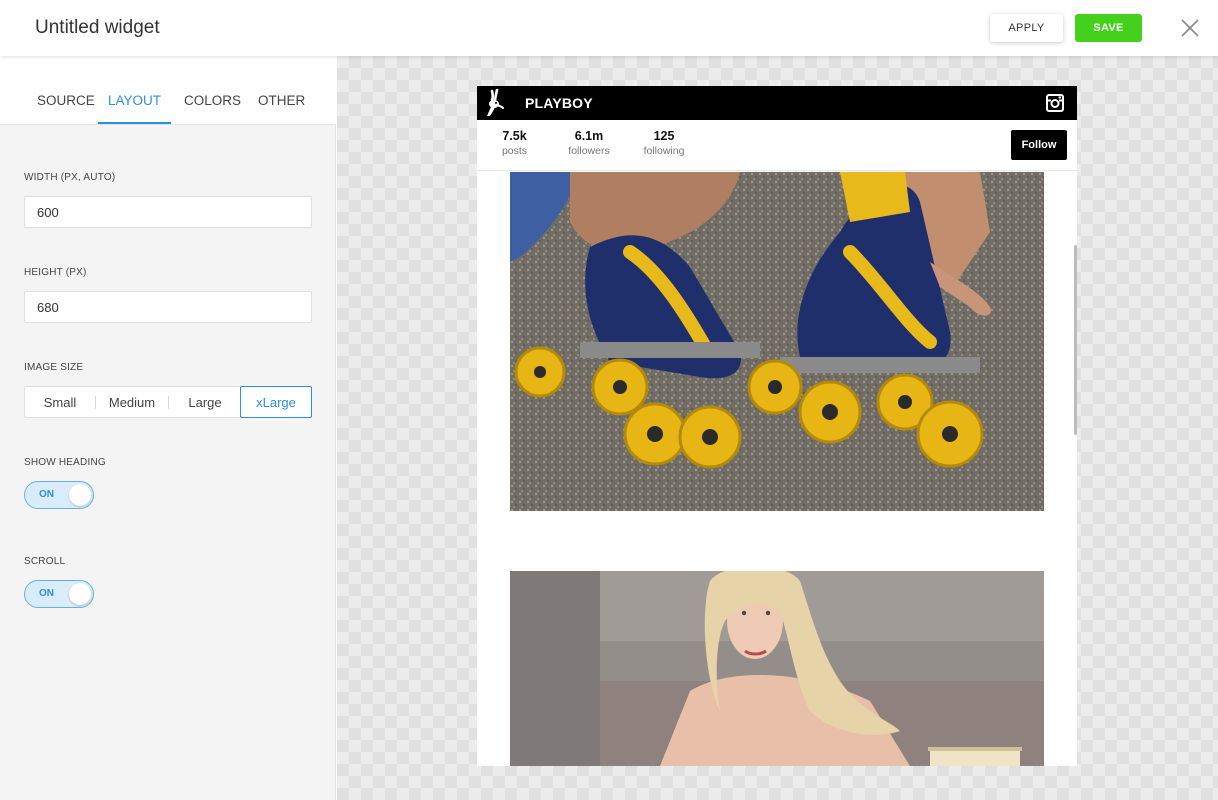 The width and height of the screenshot is (1218, 800). I want to click on tab-colors: COLORS, so click(212, 108).